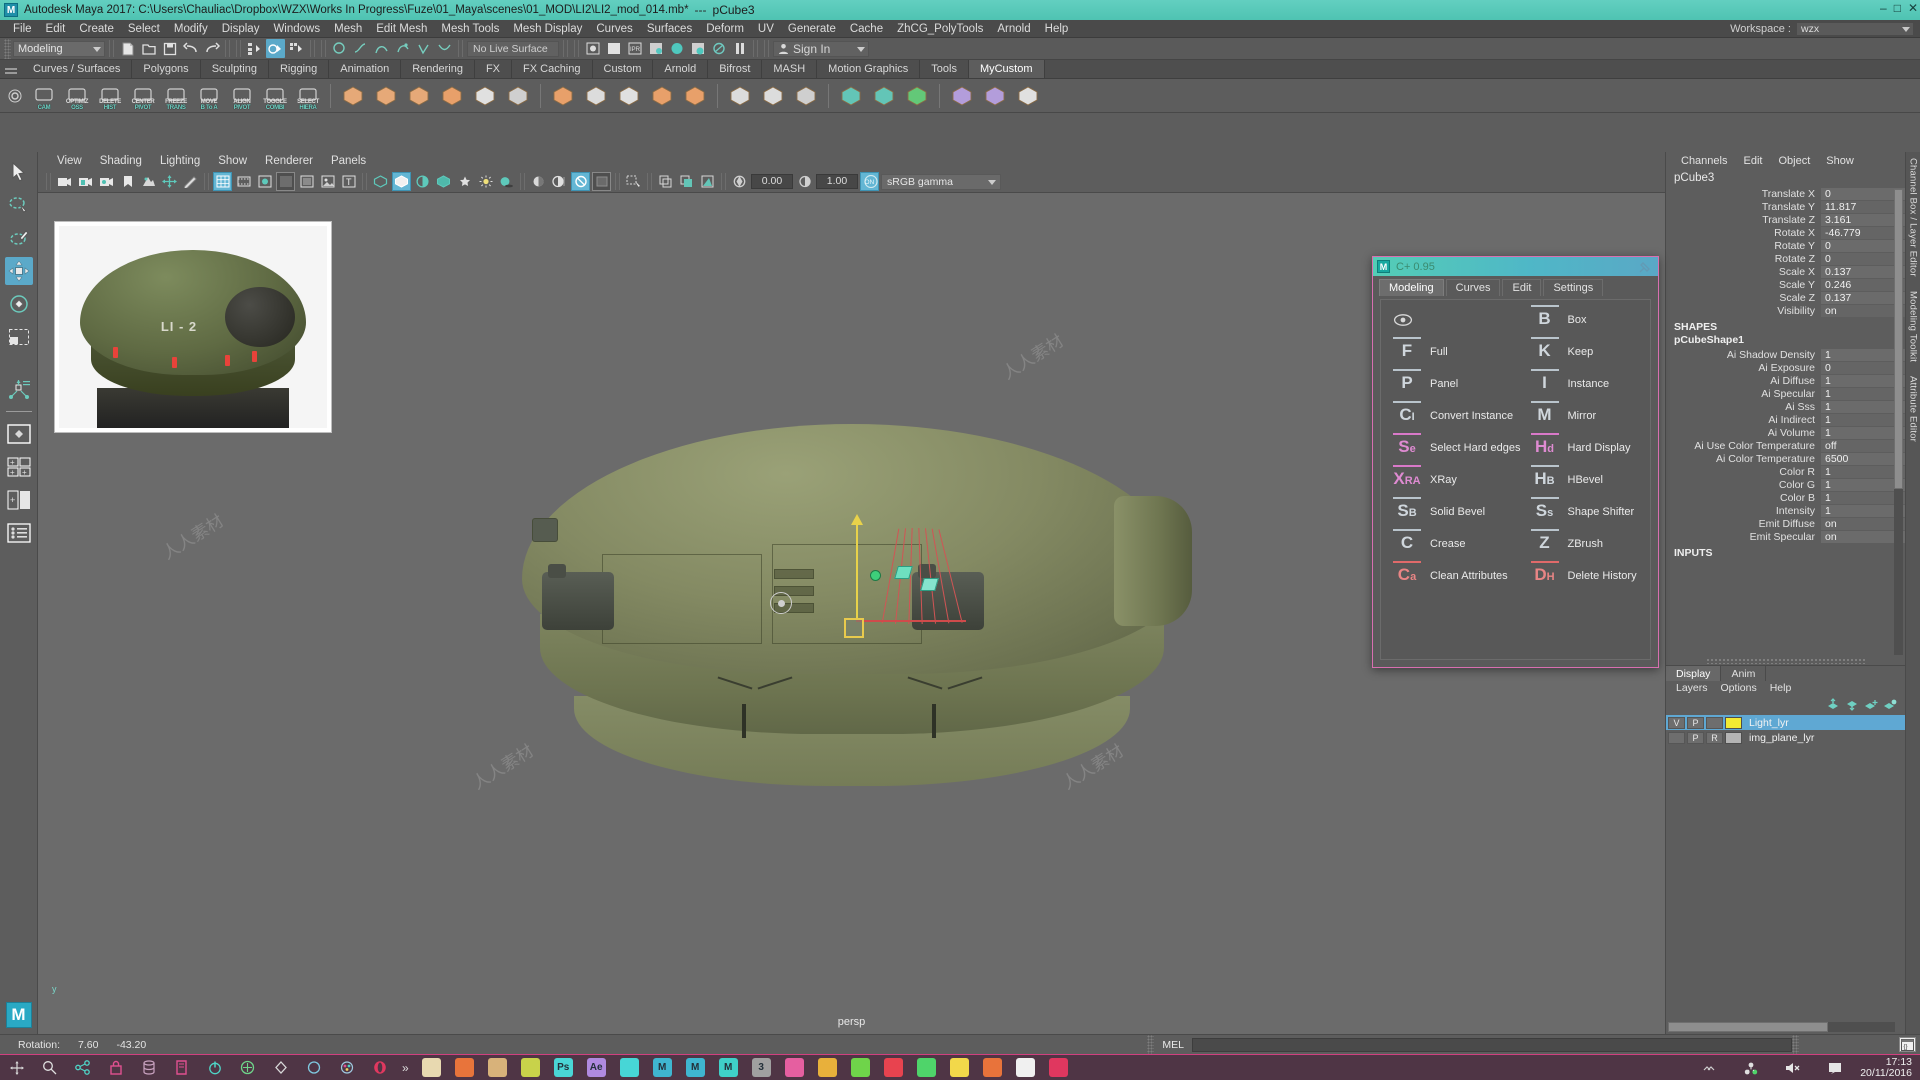  What do you see at coordinates (22, 29) in the screenshot?
I see `menu-item-file: File` at bounding box center [22, 29].